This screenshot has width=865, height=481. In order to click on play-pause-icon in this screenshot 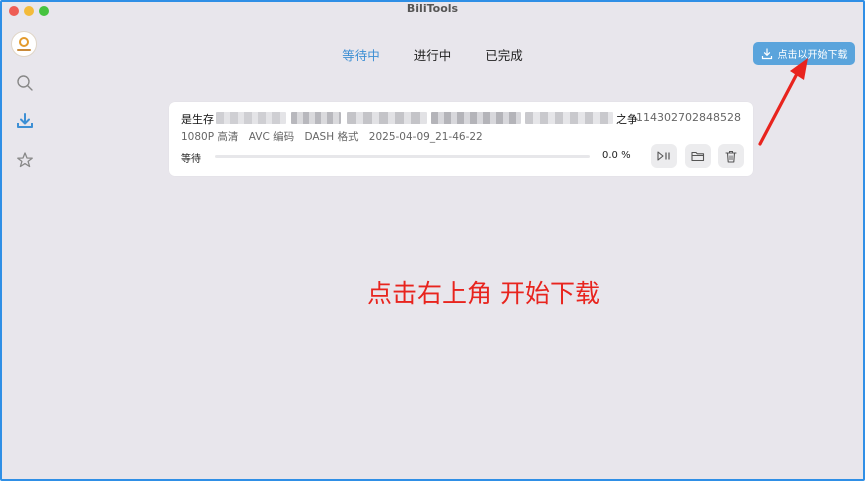, I will do `click(663, 156)`.